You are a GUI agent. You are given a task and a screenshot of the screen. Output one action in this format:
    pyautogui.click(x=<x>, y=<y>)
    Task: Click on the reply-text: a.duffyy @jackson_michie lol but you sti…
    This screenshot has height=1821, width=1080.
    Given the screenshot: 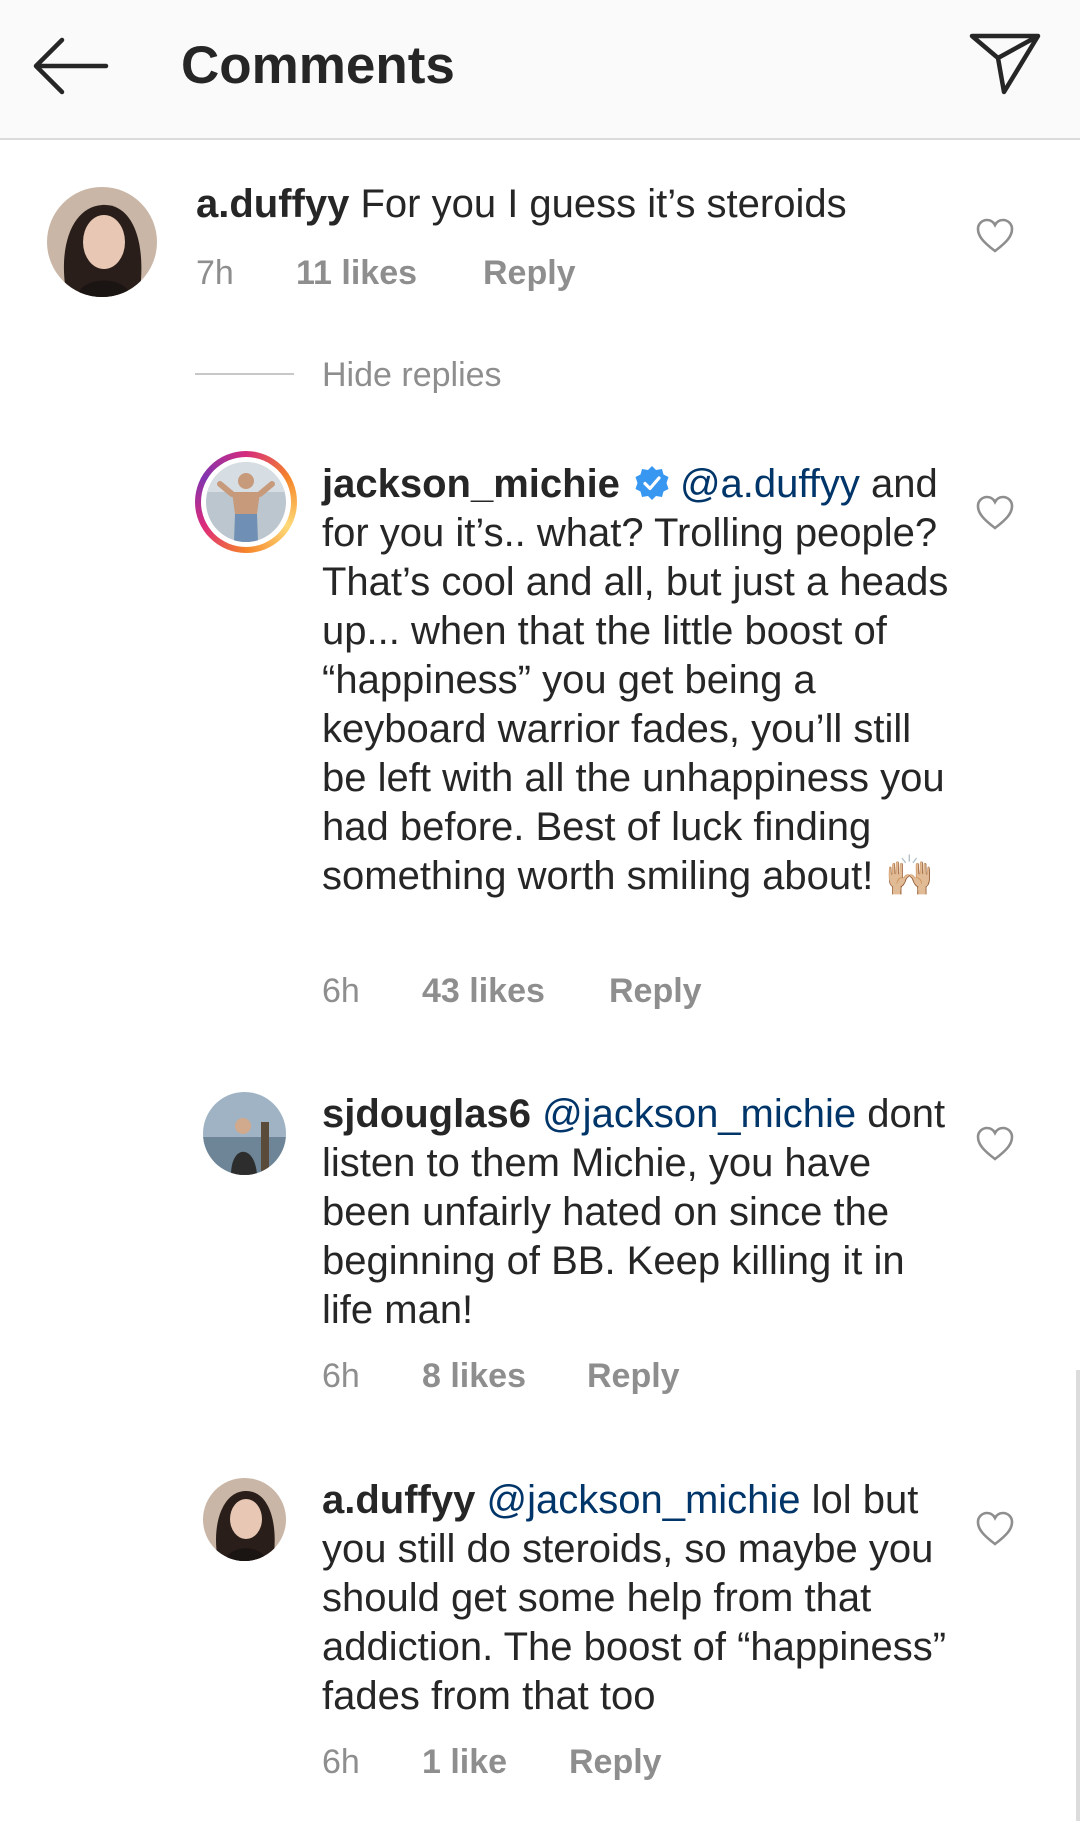 What is the action you would take?
    pyautogui.click(x=642, y=1598)
    